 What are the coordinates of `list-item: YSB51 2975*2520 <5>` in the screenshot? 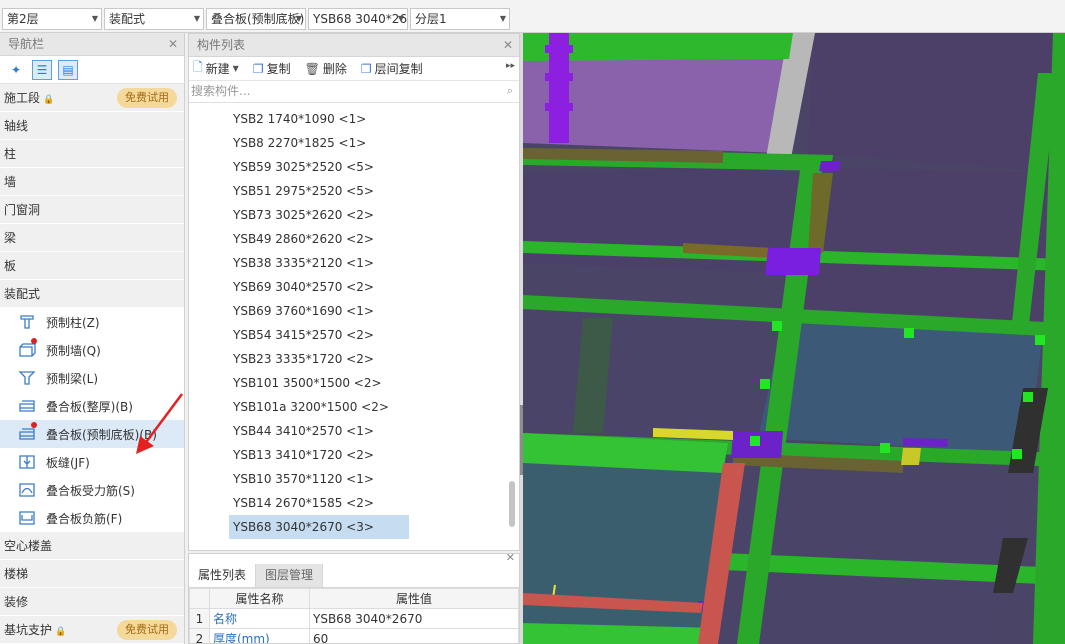 It's located at (319, 191).